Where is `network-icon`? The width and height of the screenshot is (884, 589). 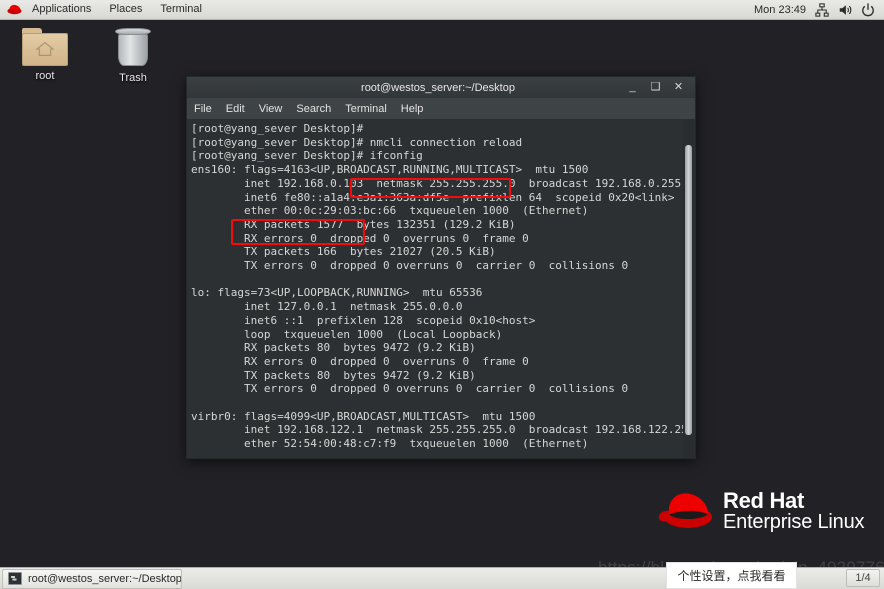
network-icon is located at coordinates (822, 9).